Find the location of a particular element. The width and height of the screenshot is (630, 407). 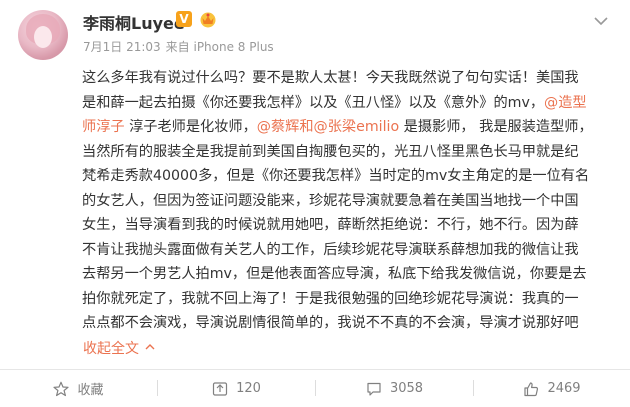

repost-icon is located at coordinates (220, 388).